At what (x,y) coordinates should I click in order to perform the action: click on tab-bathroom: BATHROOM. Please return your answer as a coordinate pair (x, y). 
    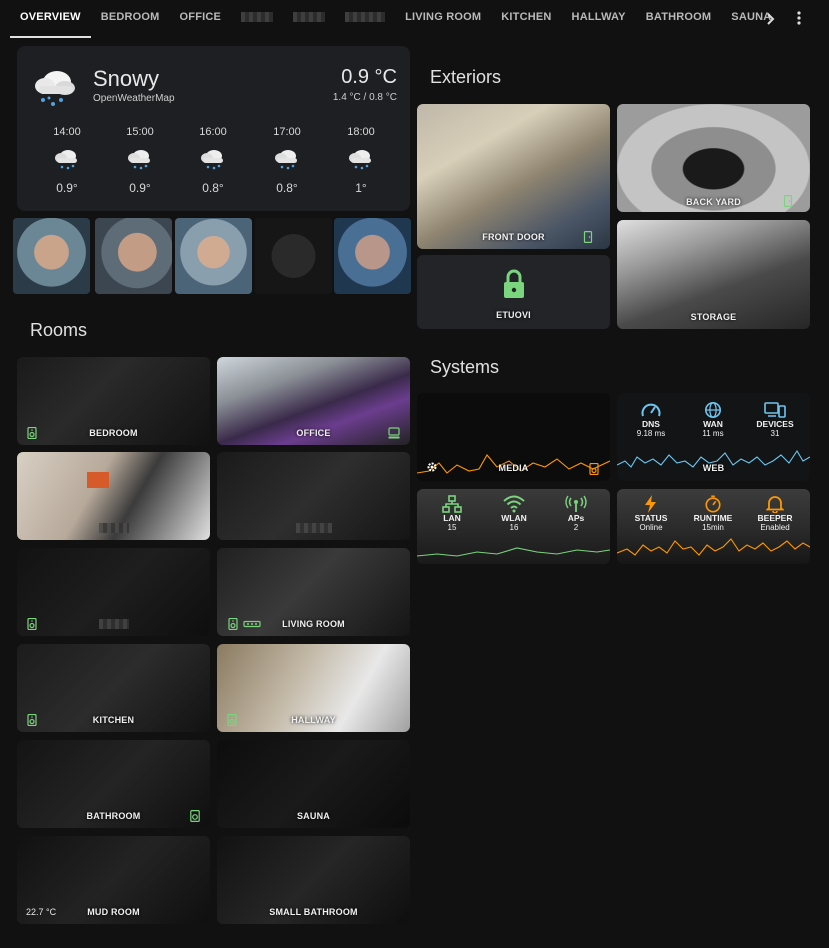
    Looking at the image, I should click on (679, 19).